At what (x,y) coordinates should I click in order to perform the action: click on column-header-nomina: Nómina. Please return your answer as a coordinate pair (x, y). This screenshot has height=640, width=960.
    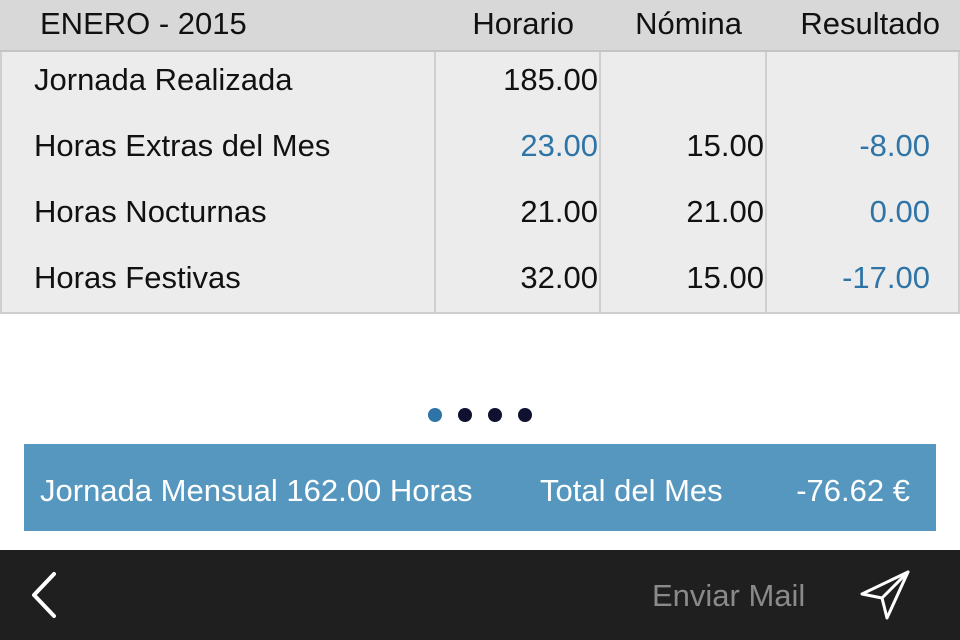
    Looking at the image, I should click on (688, 23).